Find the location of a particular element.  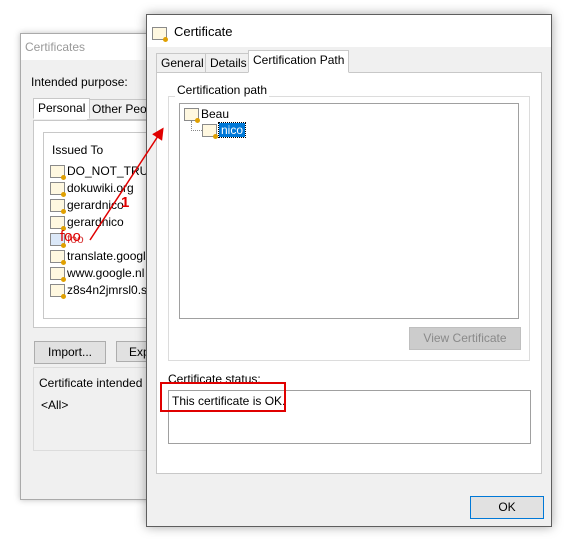

tab-personal: Personal is located at coordinates (62, 108).